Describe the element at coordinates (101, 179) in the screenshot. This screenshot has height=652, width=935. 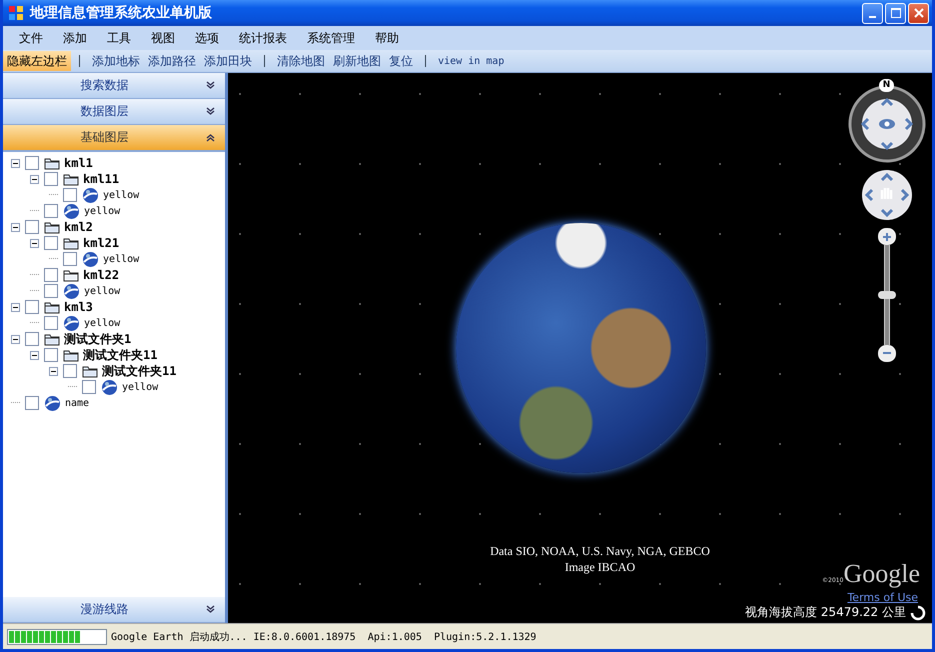
I see `tree-item-label: kml11` at that location.